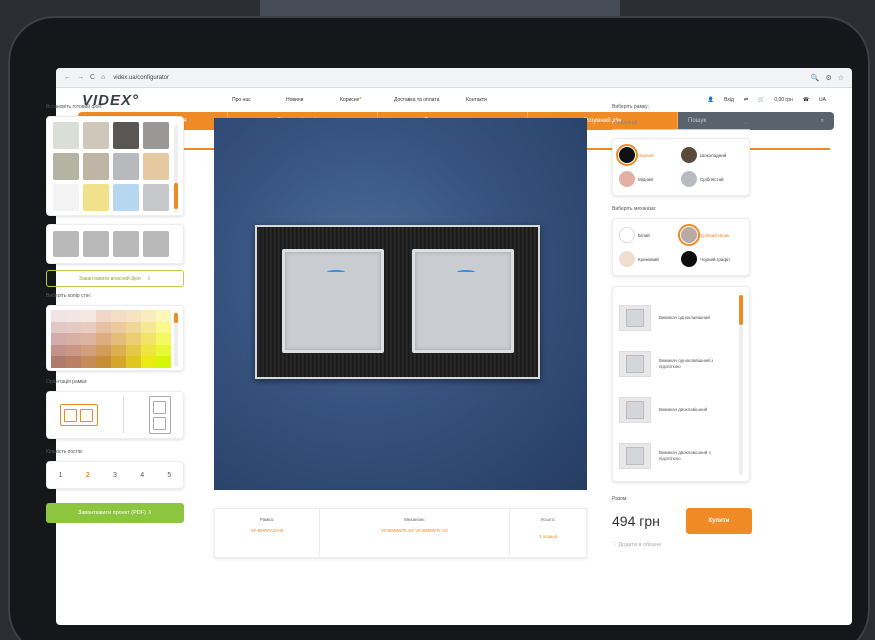  What do you see at coordinates (142, 475) in the screenshot?
I see `post-option-4: 4` at bounding box center [142, 475].